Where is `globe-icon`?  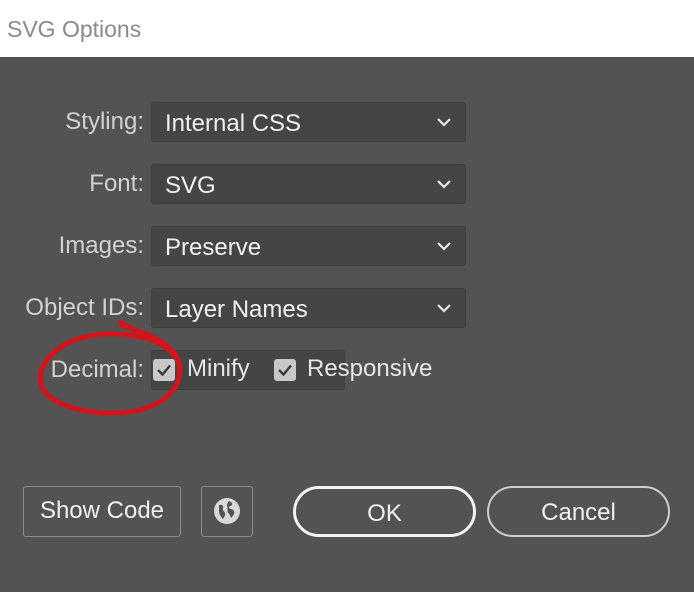
globe-icon is located at coordinates (227, 511).